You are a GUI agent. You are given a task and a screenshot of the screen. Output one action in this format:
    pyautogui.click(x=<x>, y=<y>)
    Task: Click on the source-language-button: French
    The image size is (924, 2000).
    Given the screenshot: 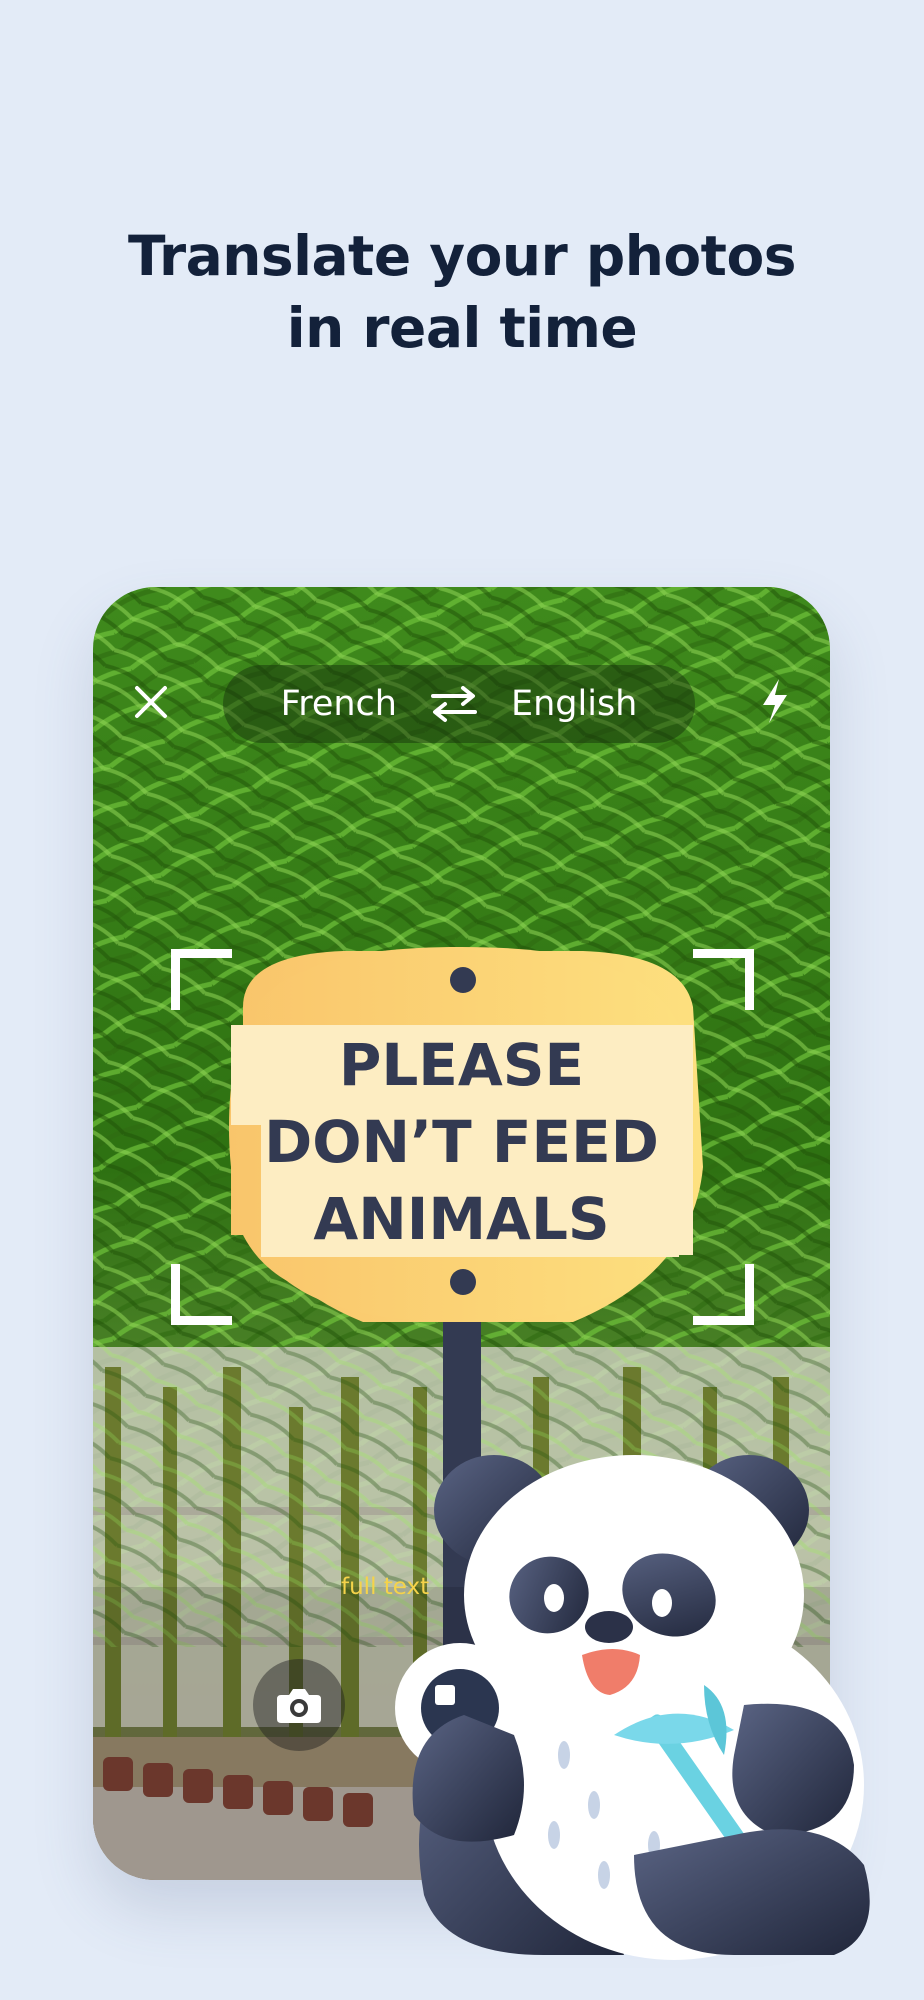 What is the action you would take?
    pyautogui.click(x=339, y=704)
    